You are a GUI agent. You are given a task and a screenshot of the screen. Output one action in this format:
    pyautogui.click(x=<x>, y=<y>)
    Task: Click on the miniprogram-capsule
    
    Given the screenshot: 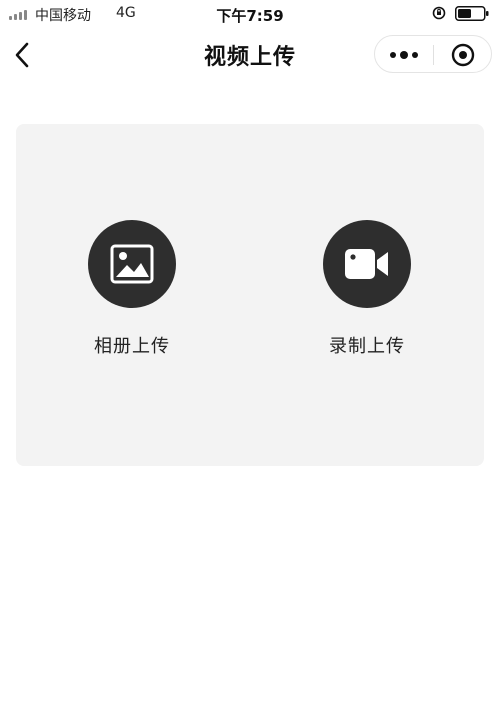 What is the action you would take?
    pyautogui.click(x=433, y=54)
    